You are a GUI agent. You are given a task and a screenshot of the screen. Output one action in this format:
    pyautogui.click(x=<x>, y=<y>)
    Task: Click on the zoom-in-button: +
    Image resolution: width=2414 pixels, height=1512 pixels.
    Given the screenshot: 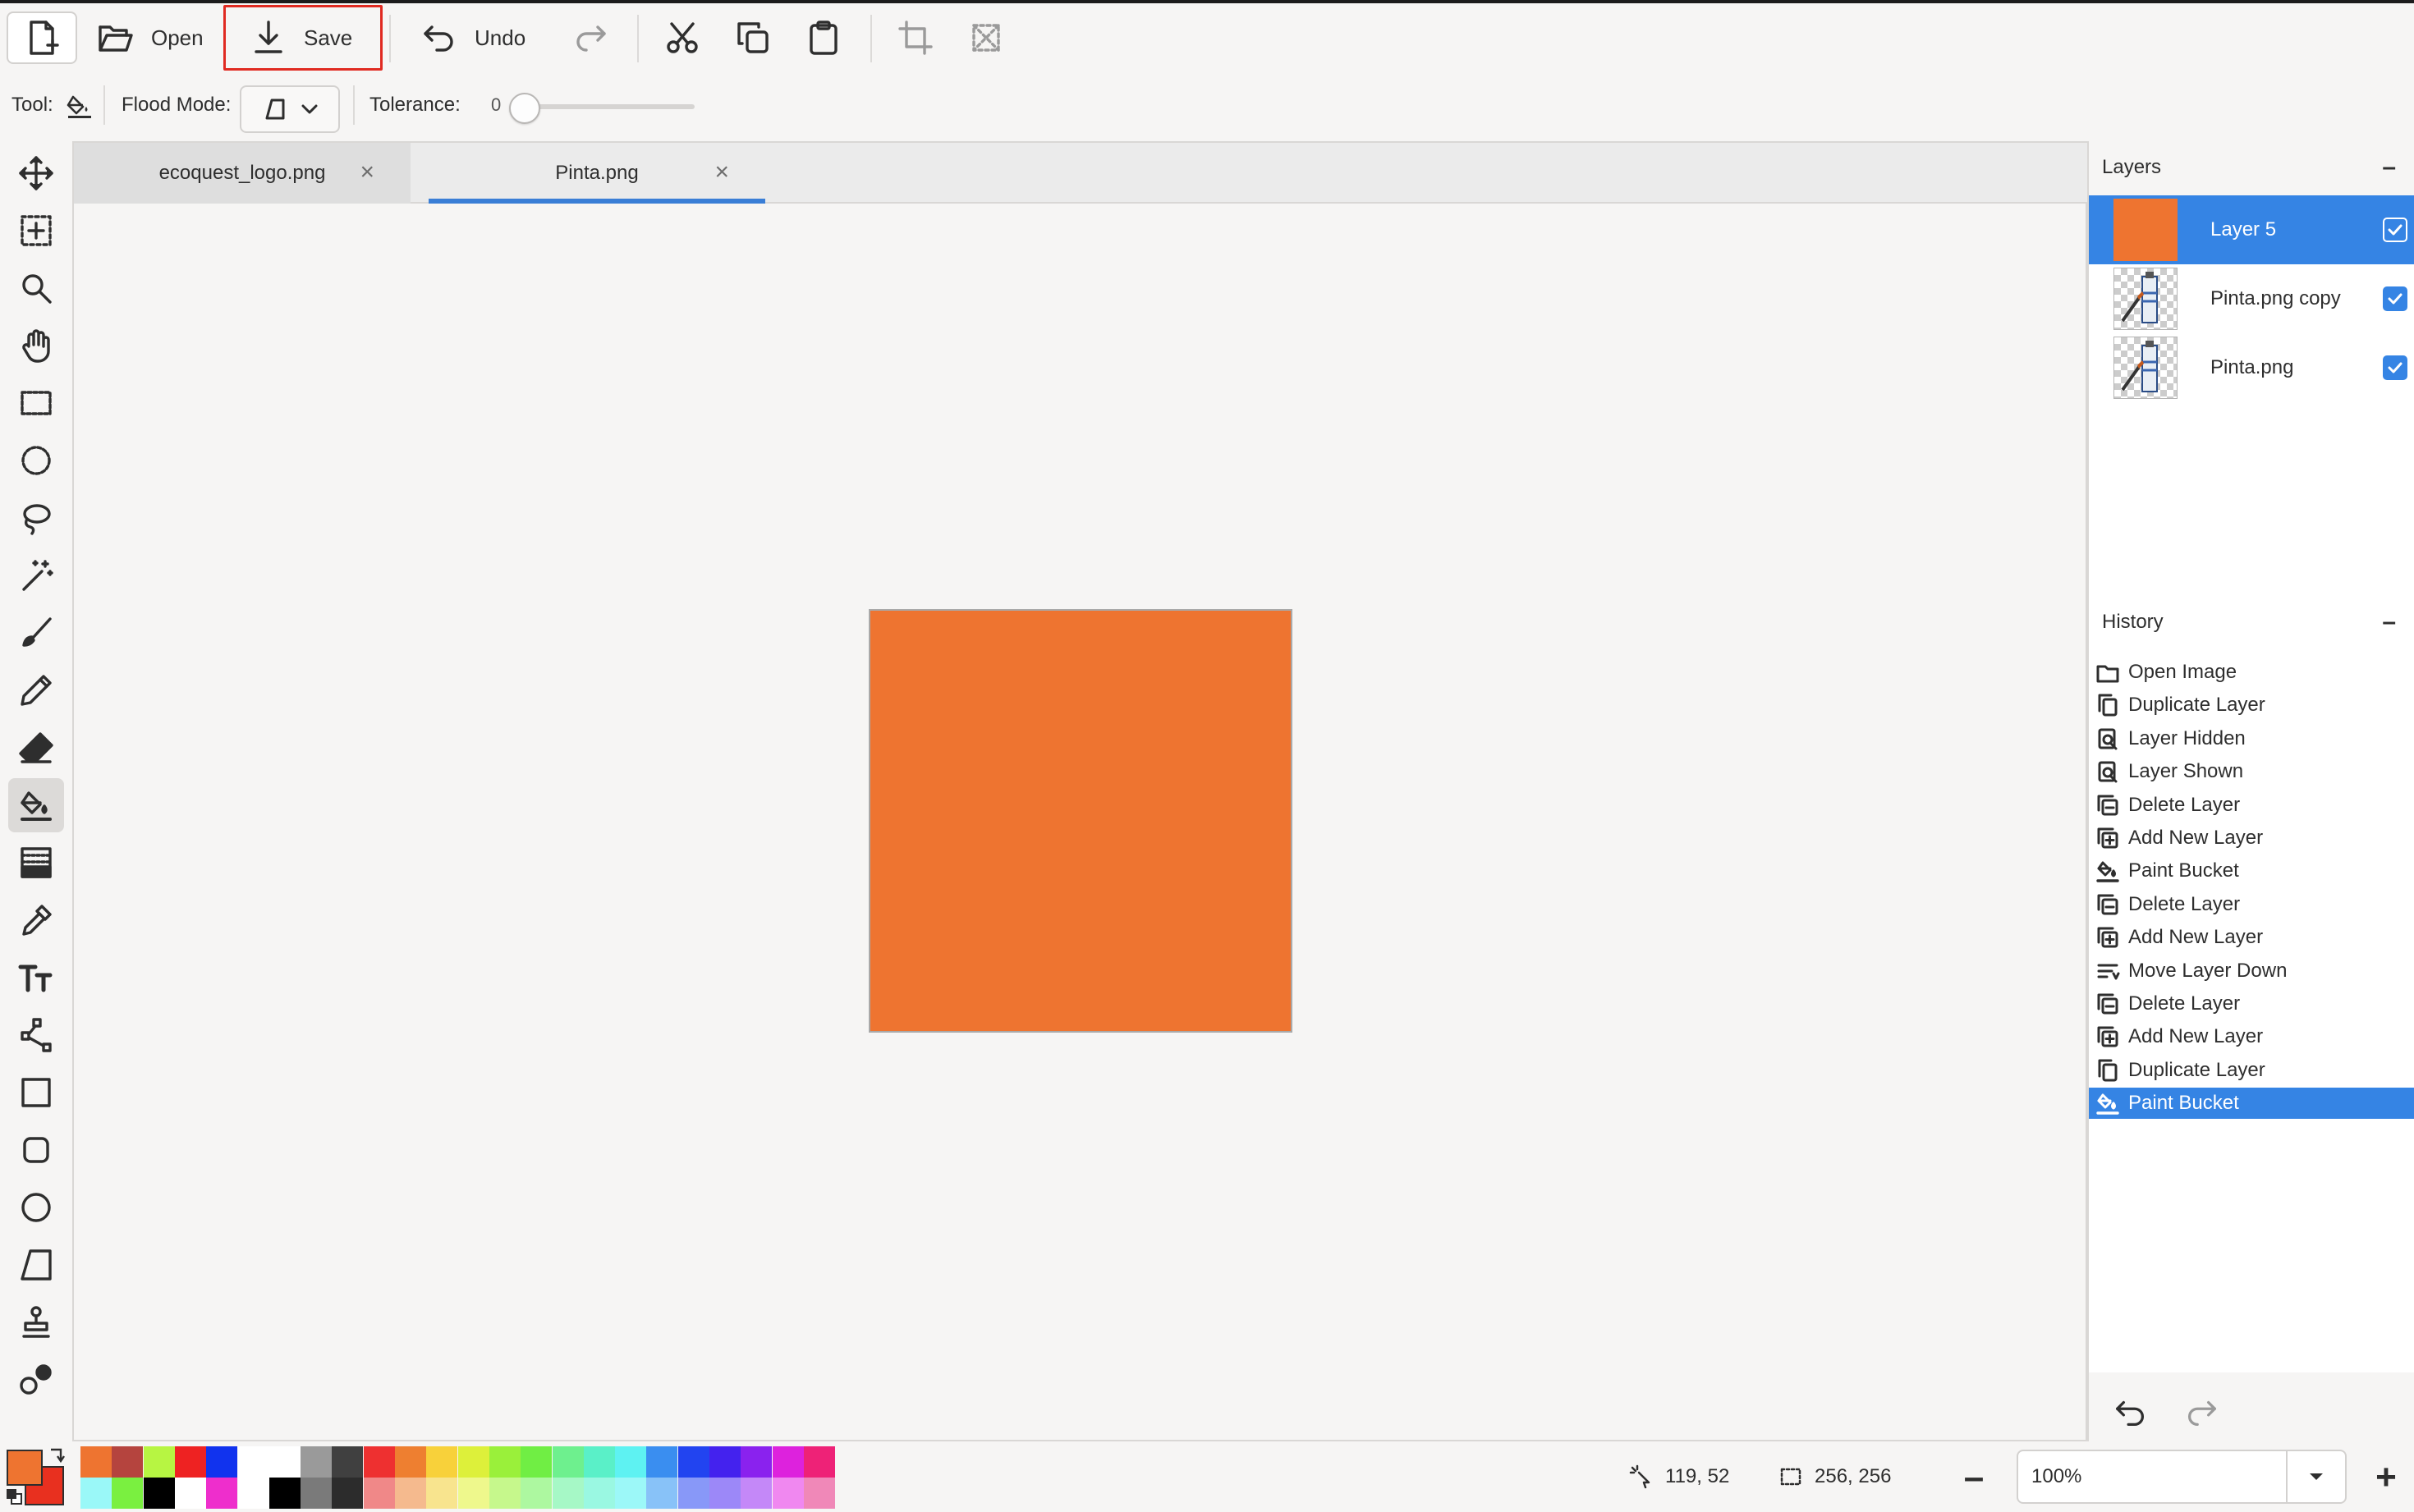 What is the action you would take?
    pyautogui.click(x=2386, y=1478)
    